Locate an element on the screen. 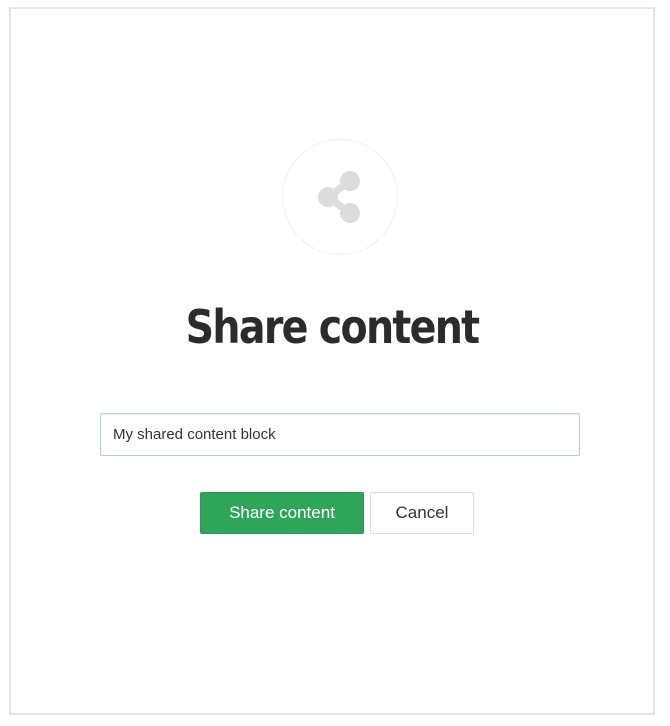 Image resolution: width=670 pixels, height=726 pixels. share-content-button: Share content is located at coordinates (282, 513).